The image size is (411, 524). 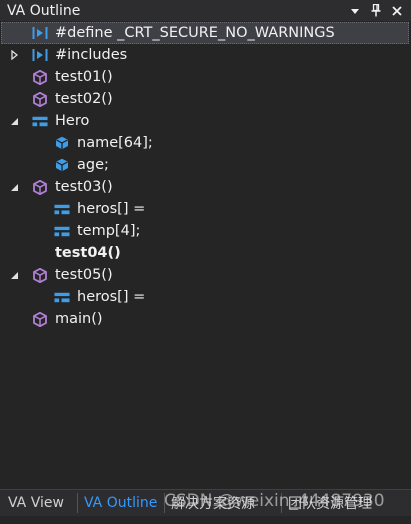 I want to click on tree-row: test05(), so click(x=205, y=275).